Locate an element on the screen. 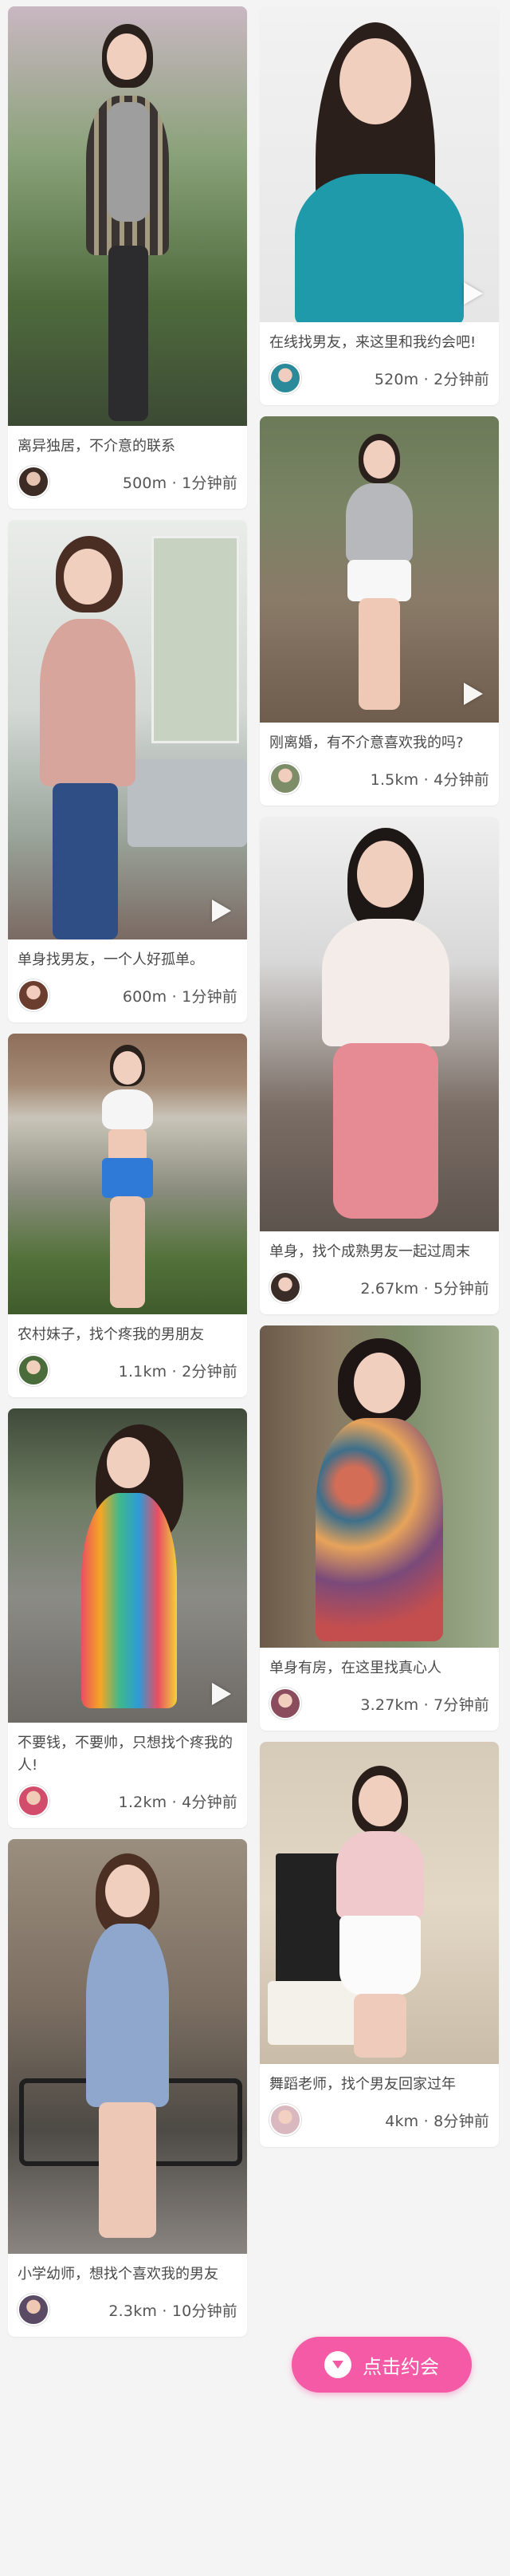 Image resolution: width=510 pixels, height=2576 pixels. card-meta: 2.3km · 10分钟前 is located at coordinates (127, 2313).